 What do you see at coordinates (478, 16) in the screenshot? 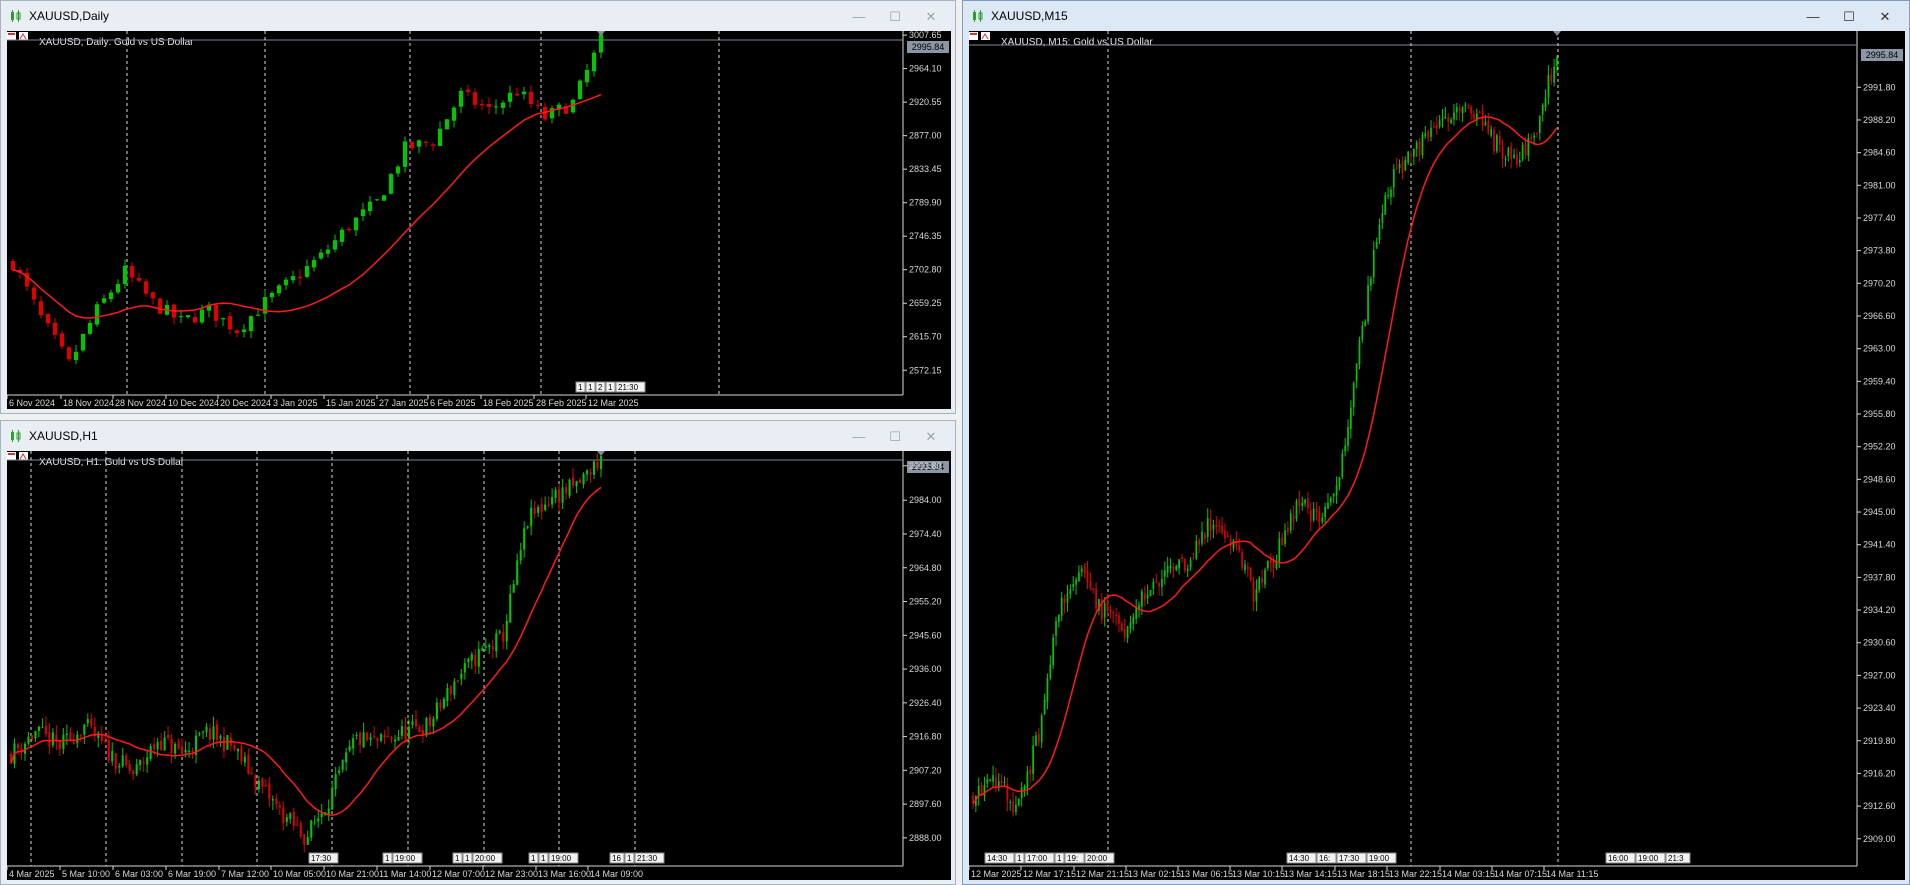
I see `daily-titlebar: XAUUSD,Daily — ☐ ✕` at bounding box center [478, 16].